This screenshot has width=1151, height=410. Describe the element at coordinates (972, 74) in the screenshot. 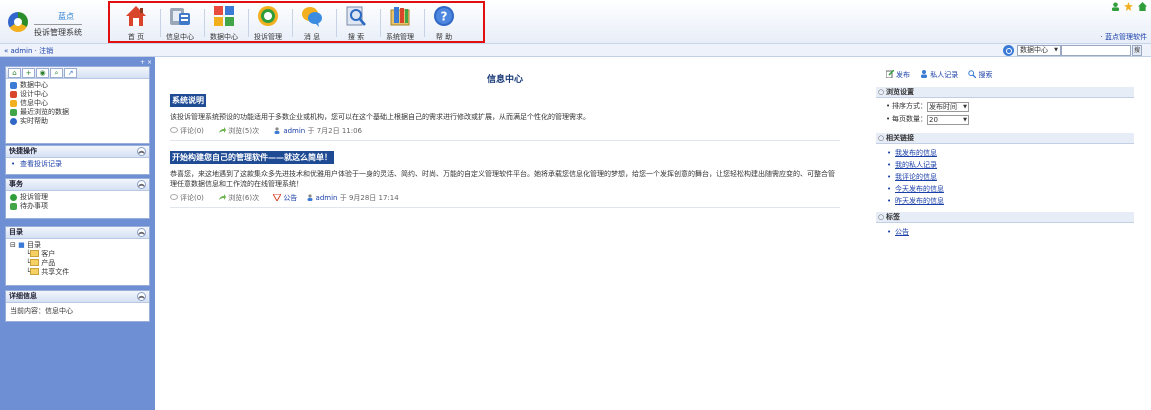

I see `magnifier-icon` at that location.